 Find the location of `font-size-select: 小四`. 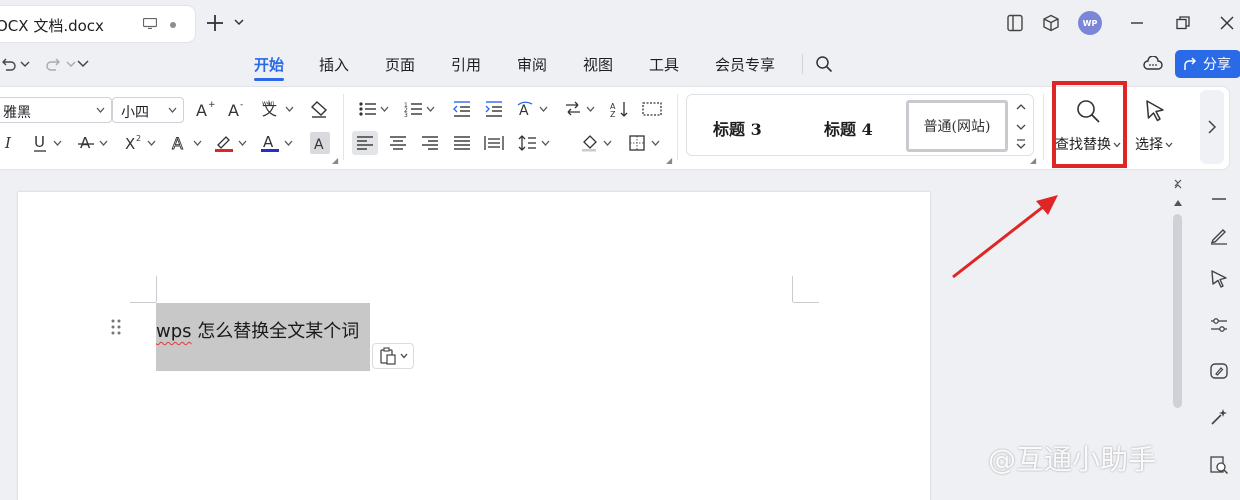

font-size-select: 小四 is located at coordinates (148, 110).